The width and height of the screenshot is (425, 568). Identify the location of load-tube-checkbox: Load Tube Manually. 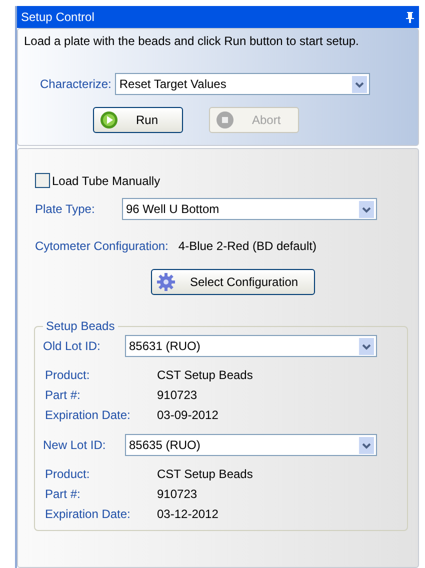
(221, 180).